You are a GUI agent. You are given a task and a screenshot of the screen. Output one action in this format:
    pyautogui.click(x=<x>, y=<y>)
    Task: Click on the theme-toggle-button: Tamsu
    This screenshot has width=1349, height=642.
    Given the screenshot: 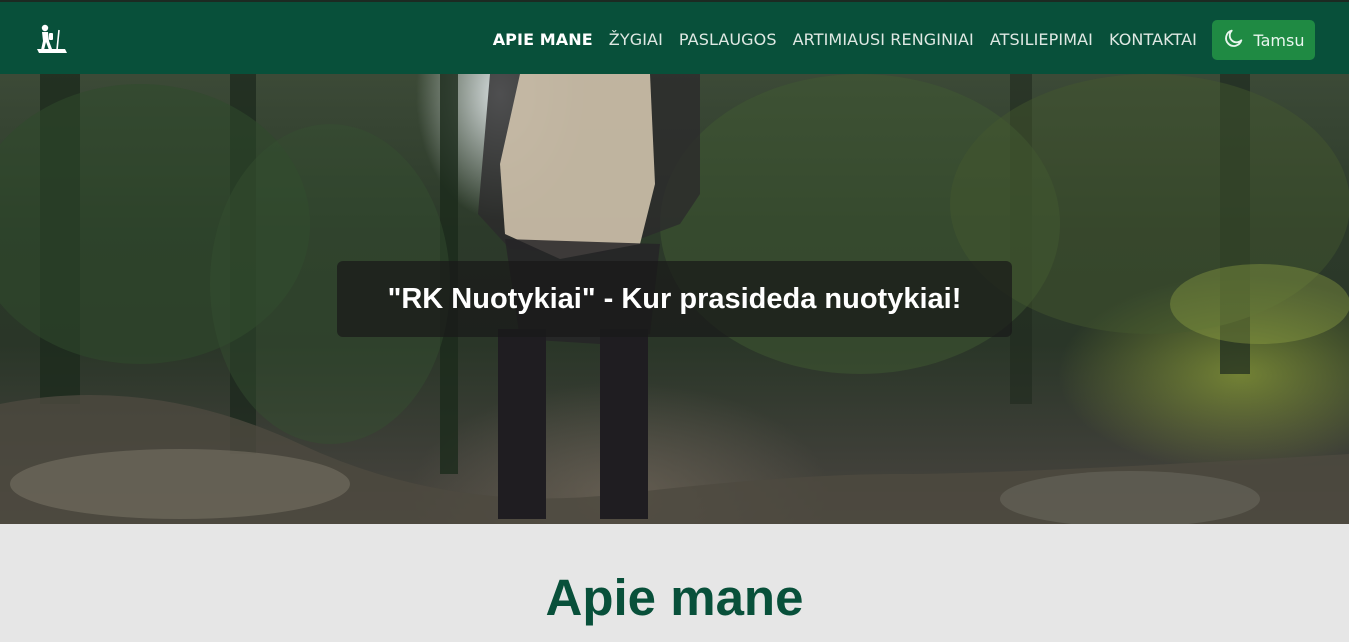 What is the action you would take?
    pyautogui.click(x=1263, y=40)
    